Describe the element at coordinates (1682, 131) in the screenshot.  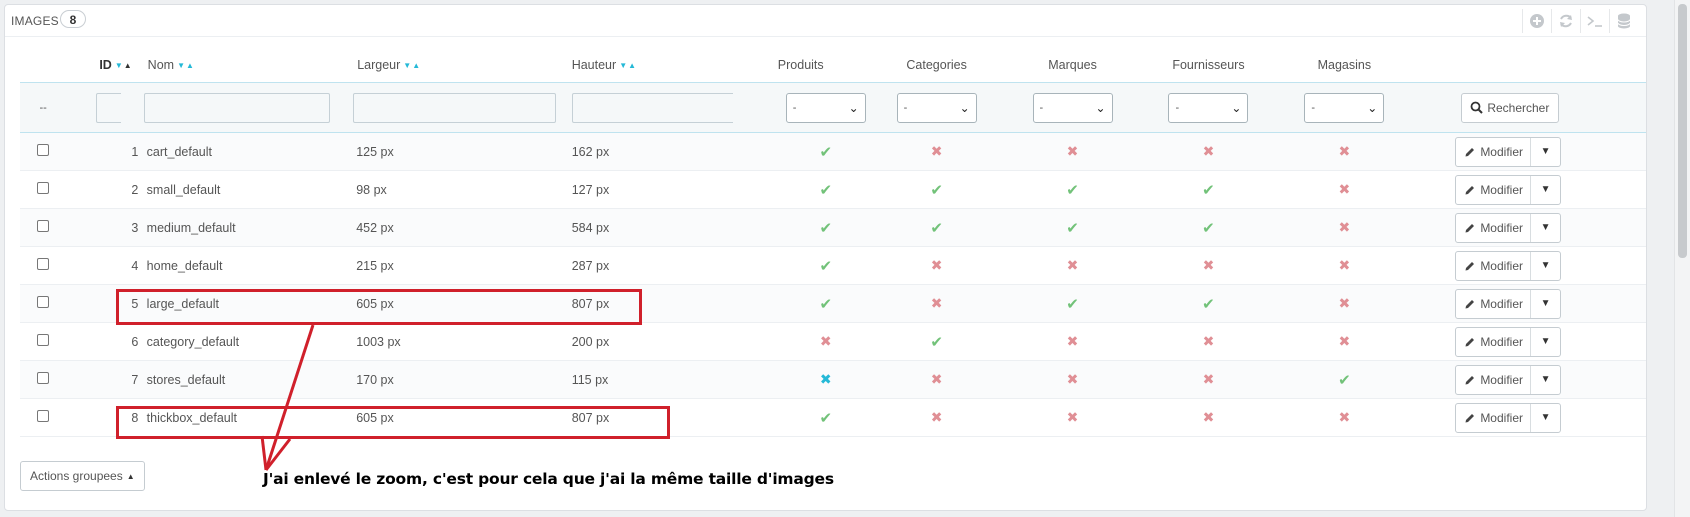
I see `scrollbar-thumb` at that location.